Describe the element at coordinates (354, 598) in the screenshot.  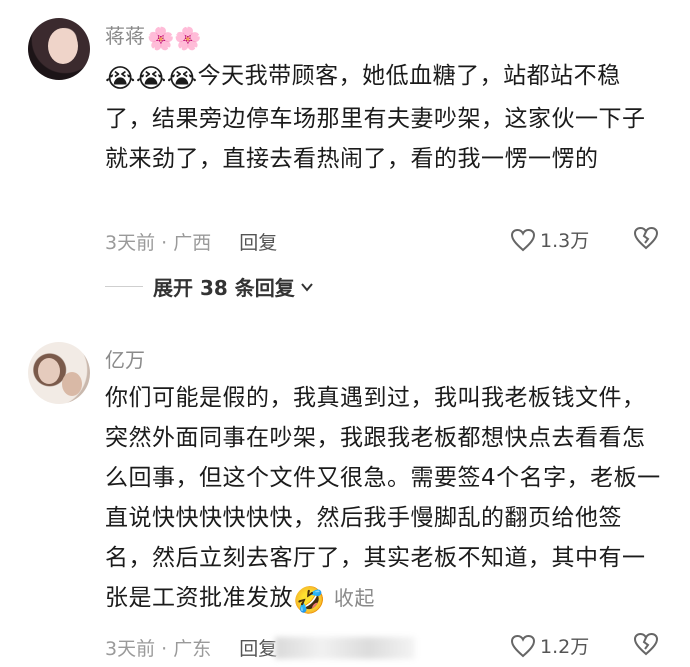
I see `collapse-button: 收起` at that location.